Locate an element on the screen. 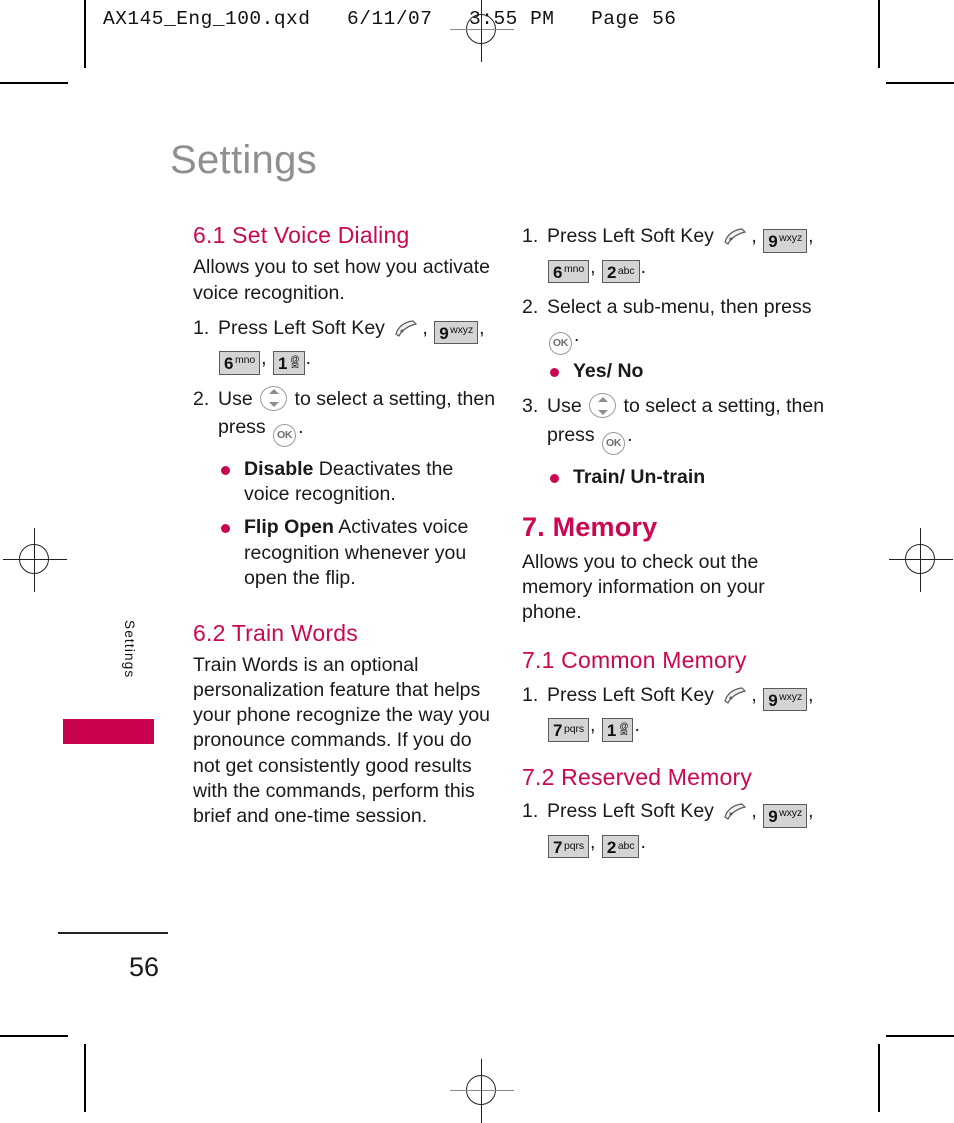 The width and height of the screenshot is (954, 1123). bullet-term: Disable is located at coordinates (279, 468).